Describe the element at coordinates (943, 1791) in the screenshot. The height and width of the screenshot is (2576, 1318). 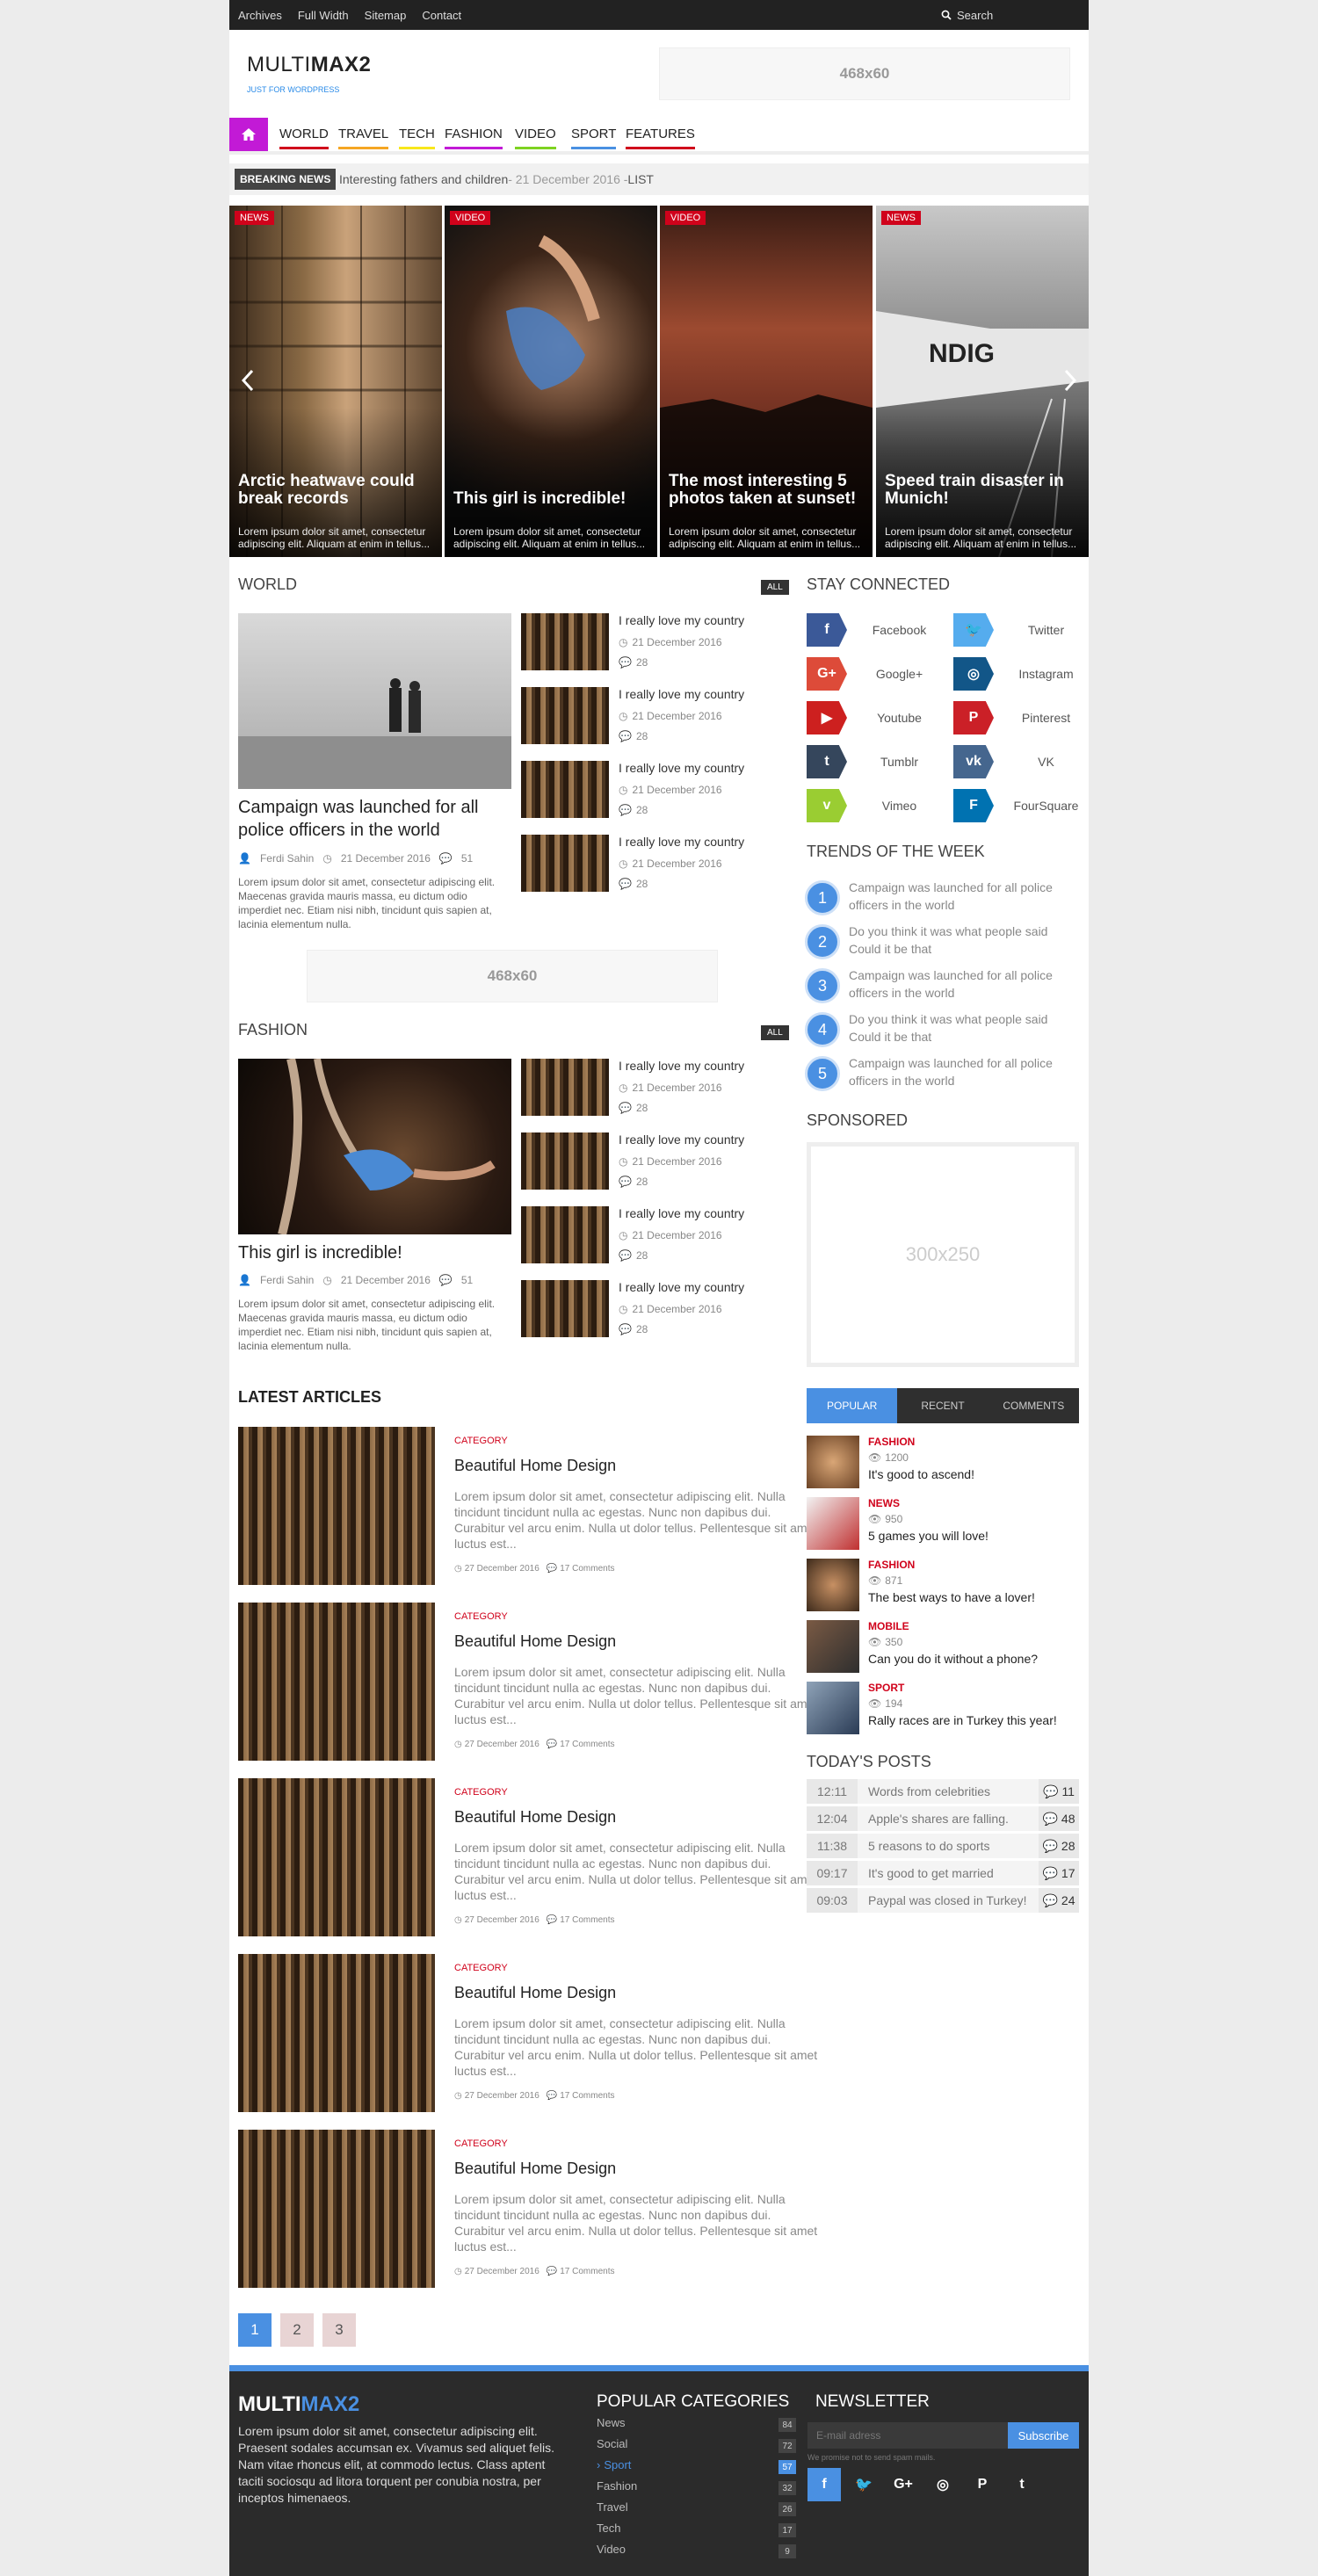
I see `todays-post-row: 12:11 Words from celebrities 💬 11` at that location.